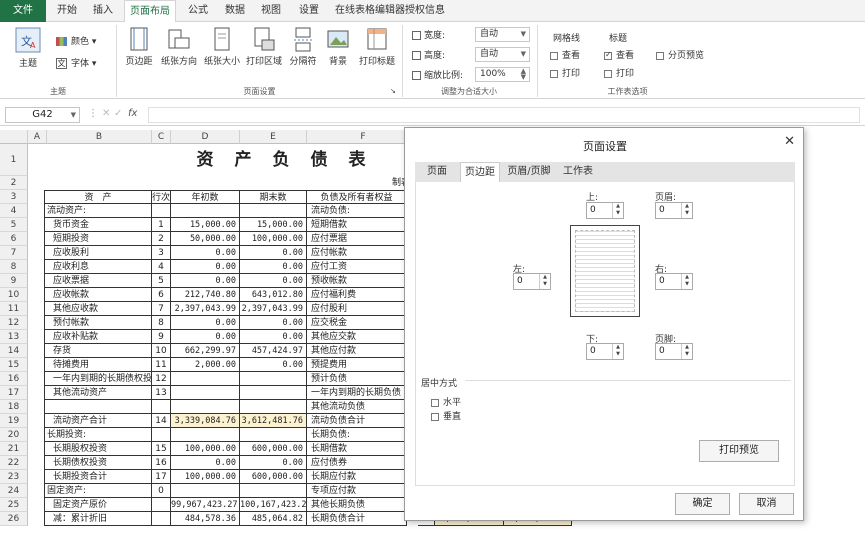  Describe the element at coordinates (42, 115) in the screenshot. I see `name-box: G42 ▼` at that location.